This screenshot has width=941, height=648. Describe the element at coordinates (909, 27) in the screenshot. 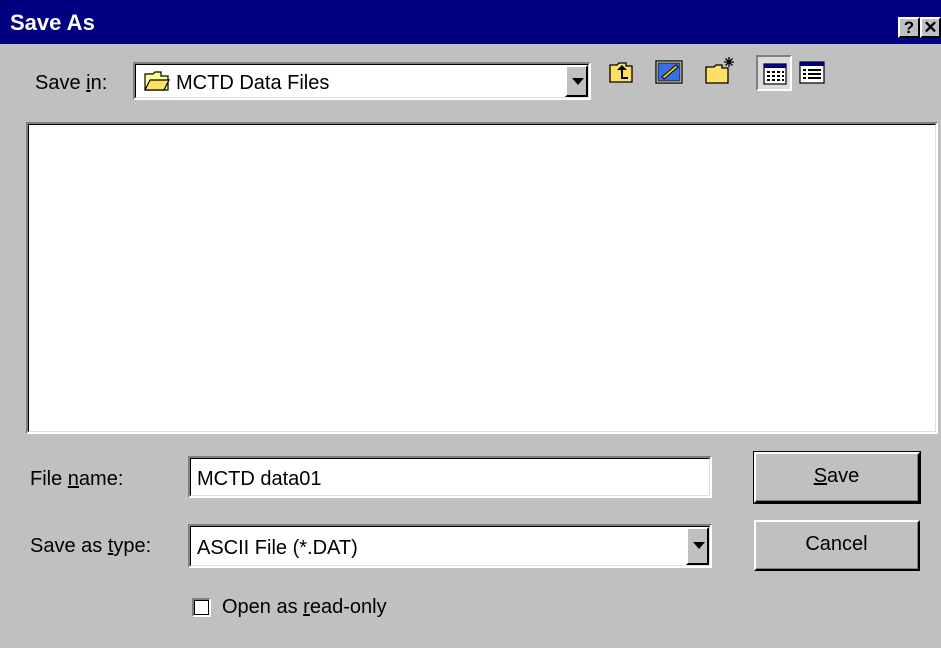

I see `help-button: ?` at that location.